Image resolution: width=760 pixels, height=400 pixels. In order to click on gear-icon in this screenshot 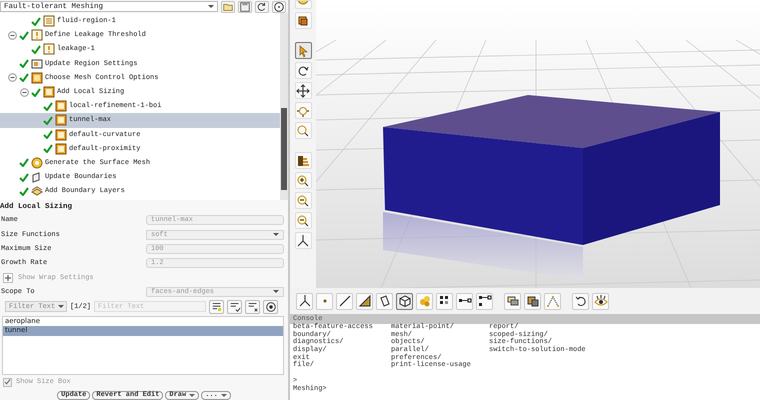, I will do `click(37, 162)`.